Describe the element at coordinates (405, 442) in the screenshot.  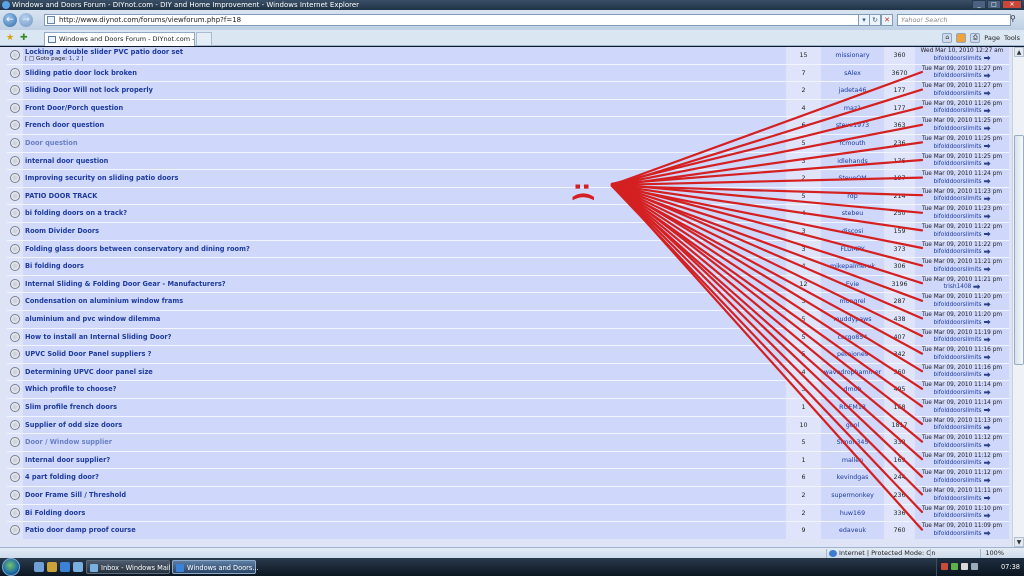
I see `topic-link: Door / Window supplier` at that location.